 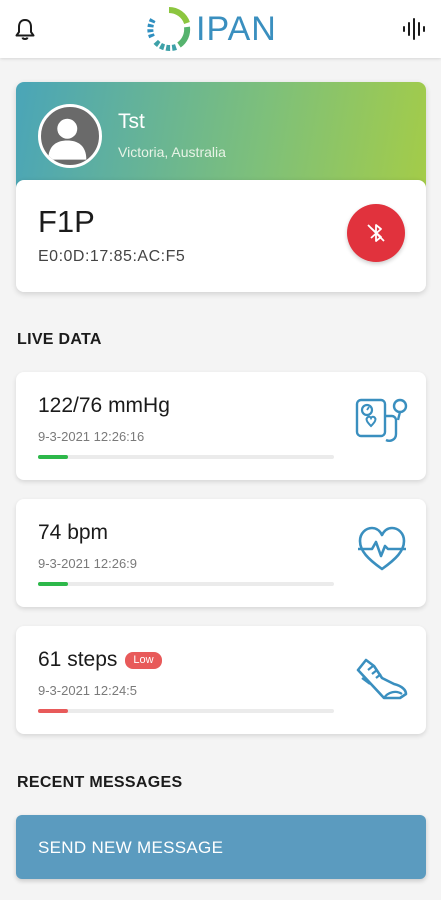 I want to click on logo-ring-icon, so click(x=169, y=29).